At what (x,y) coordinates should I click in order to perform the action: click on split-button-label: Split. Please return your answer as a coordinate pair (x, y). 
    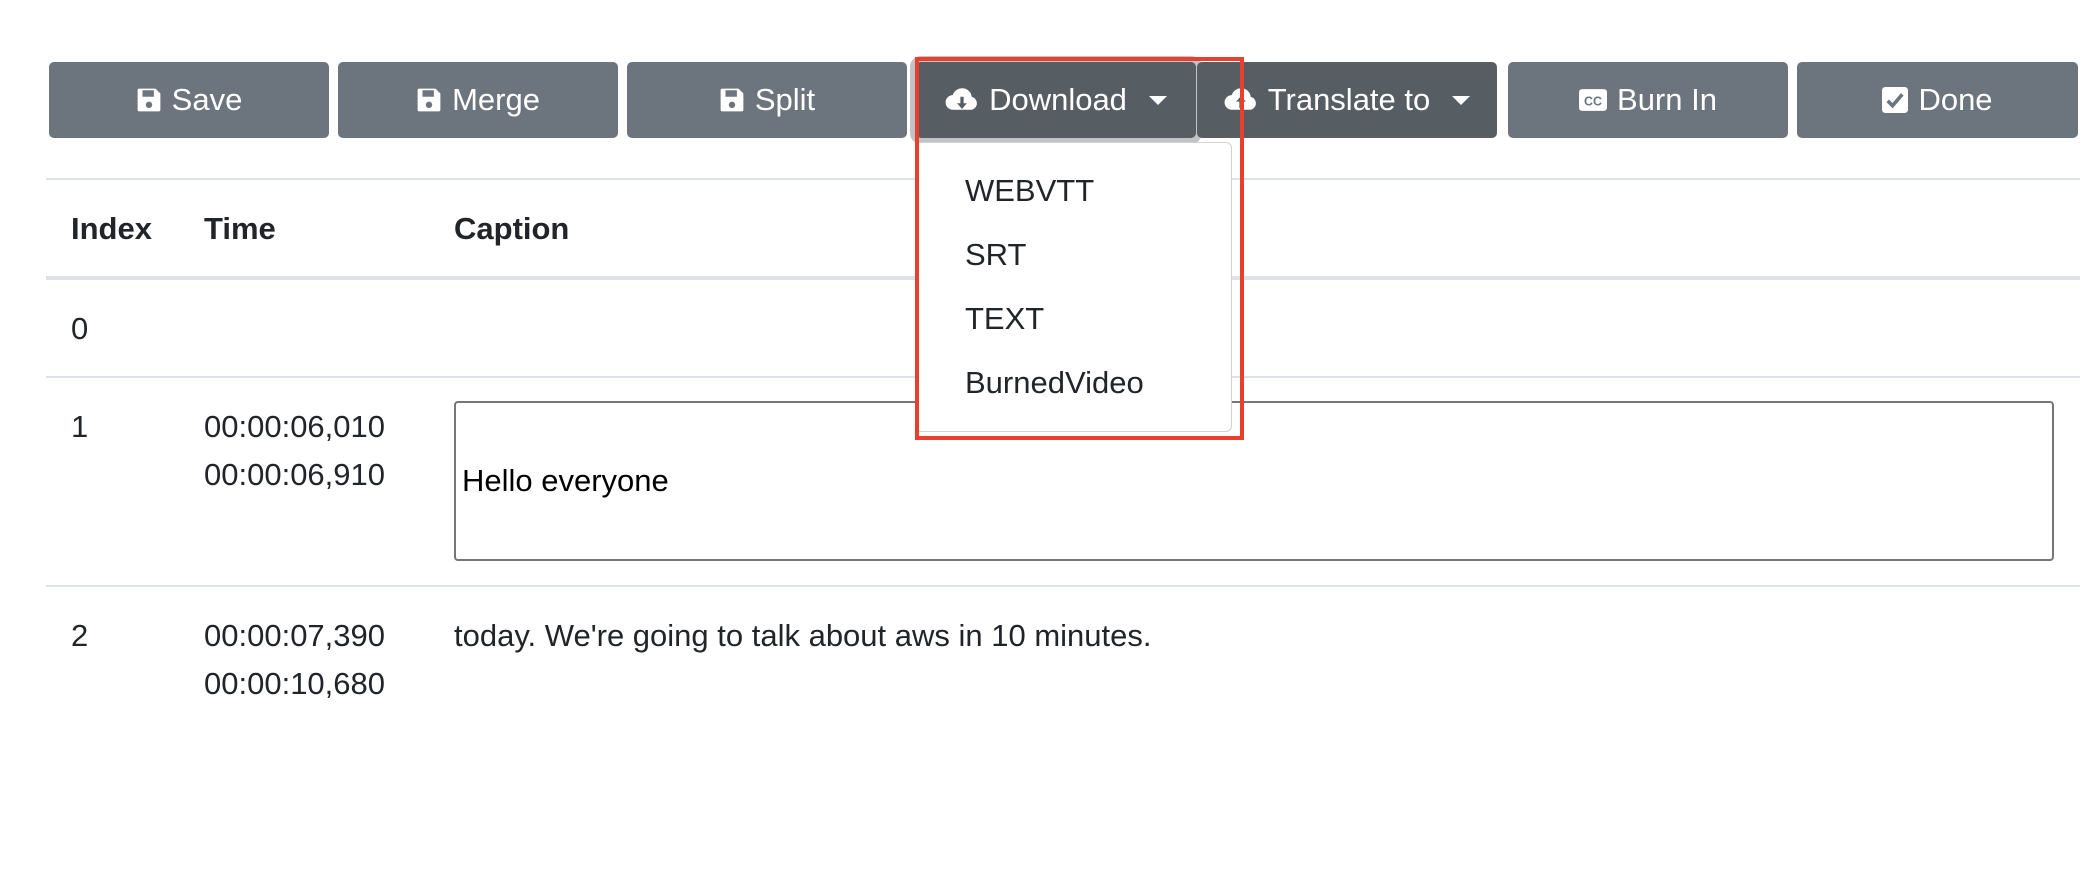
    Looking at the image, I should click on (785, 99).